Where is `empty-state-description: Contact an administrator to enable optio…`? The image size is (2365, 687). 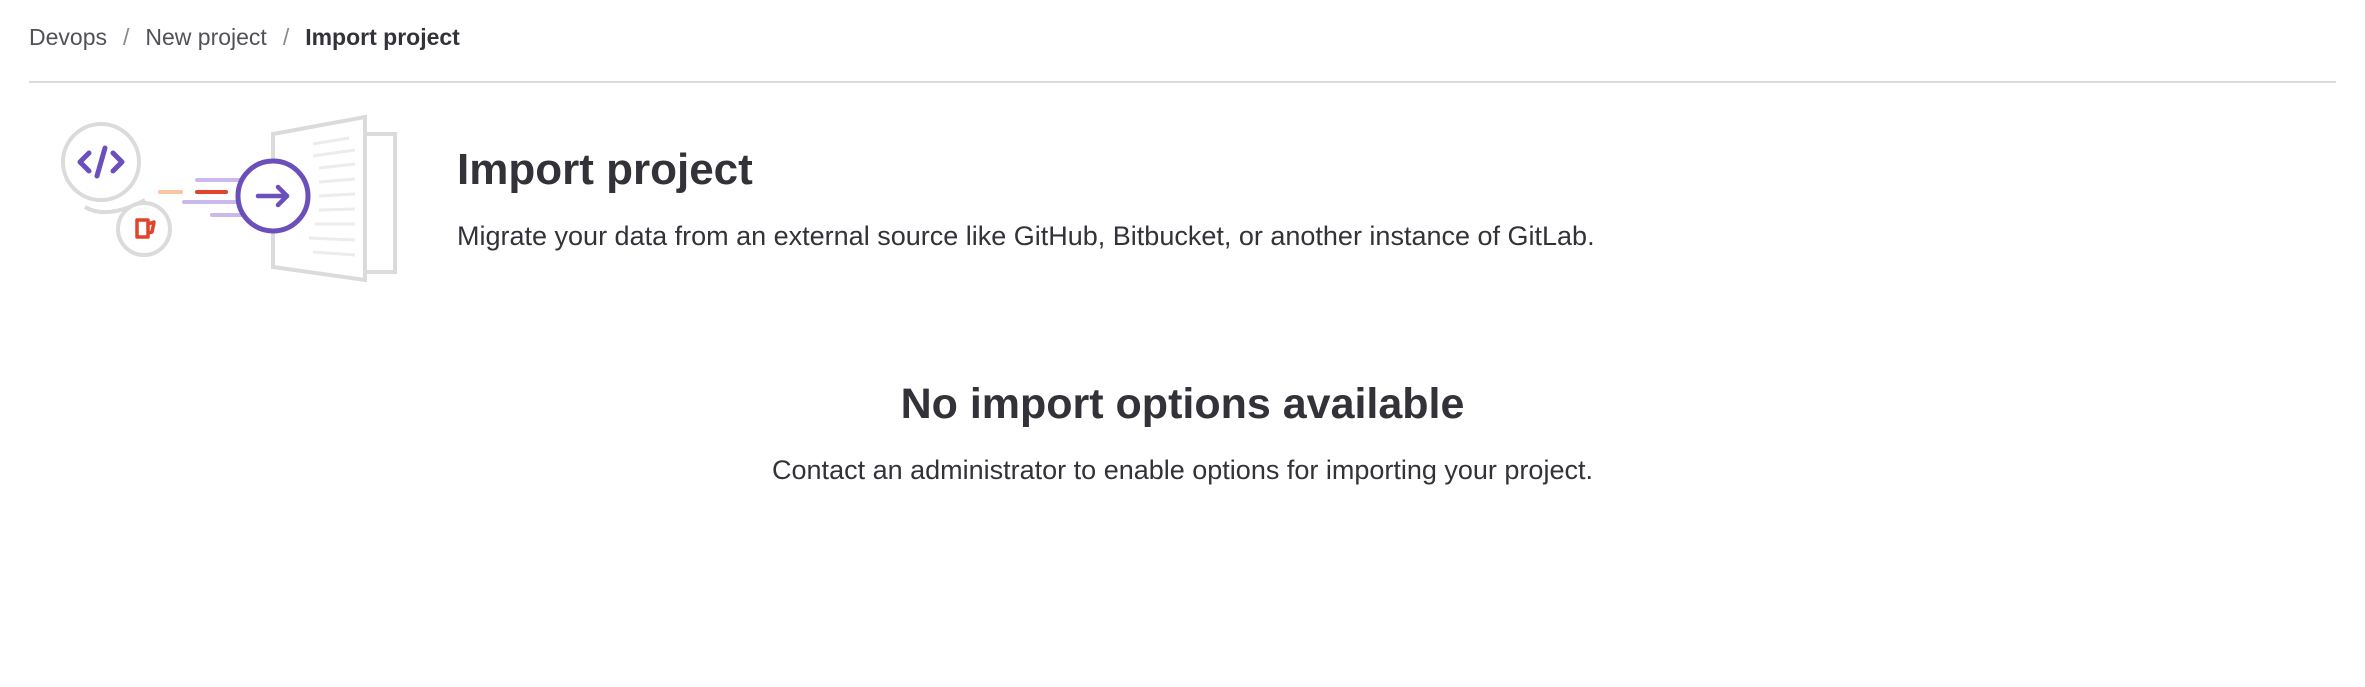 empty-state-description: Contact an administrator to enable optio… is located at coordinates (1182, 470).